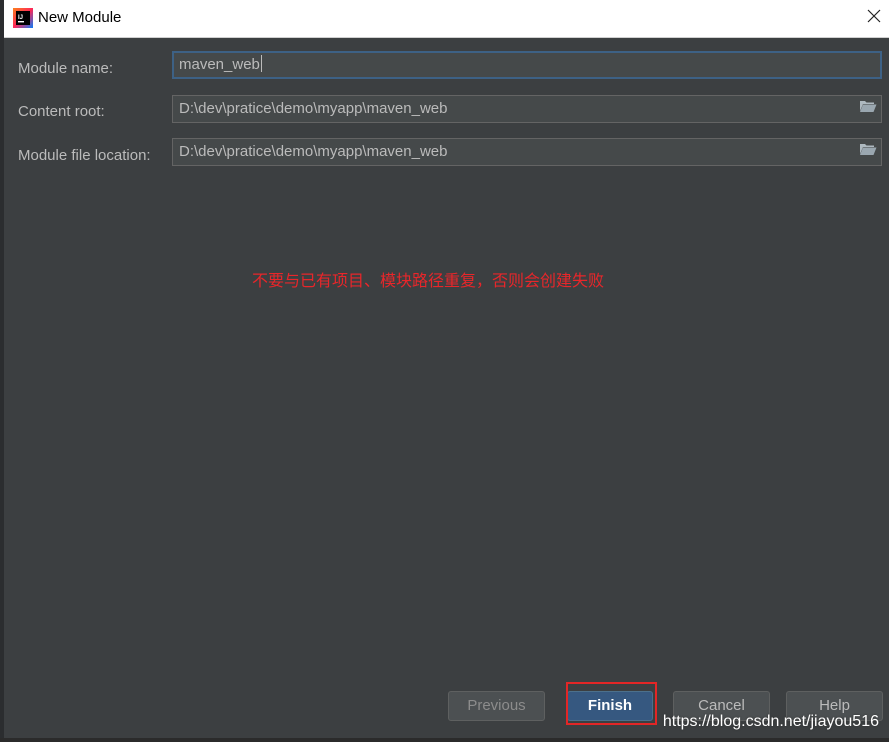 The height and width of the screenshot is (742, 889). What do you see at coordinates (80, 17) in the screenshot?
I see `window-title: New Module` at bounding box center [80, 17].